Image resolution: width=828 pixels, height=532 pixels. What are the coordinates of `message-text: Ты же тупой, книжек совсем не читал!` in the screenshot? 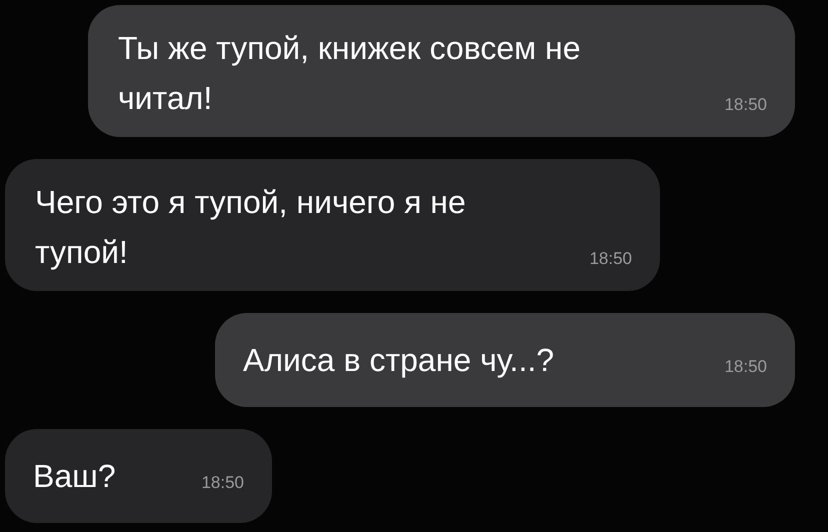 It's located at (350, 73).